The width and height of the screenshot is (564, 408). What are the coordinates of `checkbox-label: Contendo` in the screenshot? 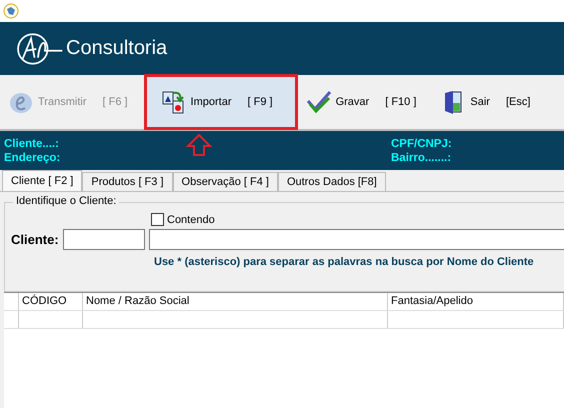 It's located at (191, 220).